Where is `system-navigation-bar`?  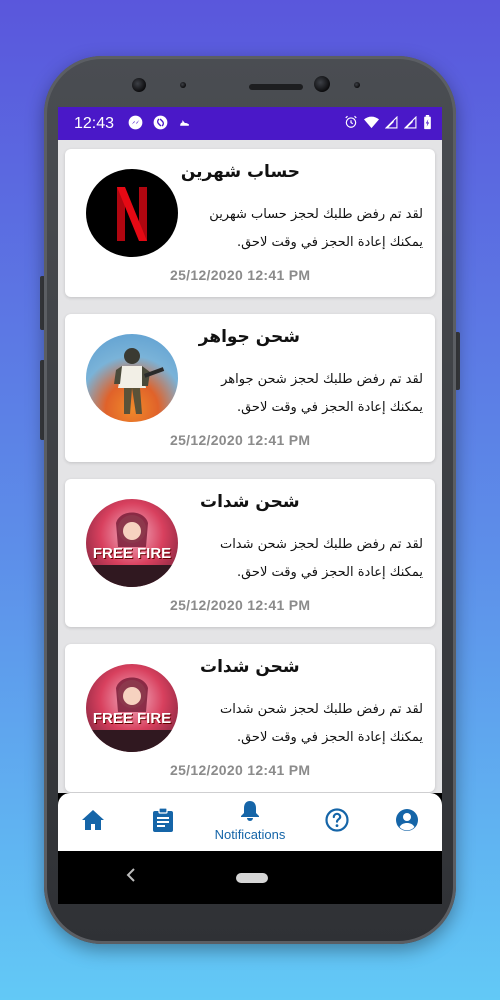 system-navigation-bar is located at coordinates (250, 877).